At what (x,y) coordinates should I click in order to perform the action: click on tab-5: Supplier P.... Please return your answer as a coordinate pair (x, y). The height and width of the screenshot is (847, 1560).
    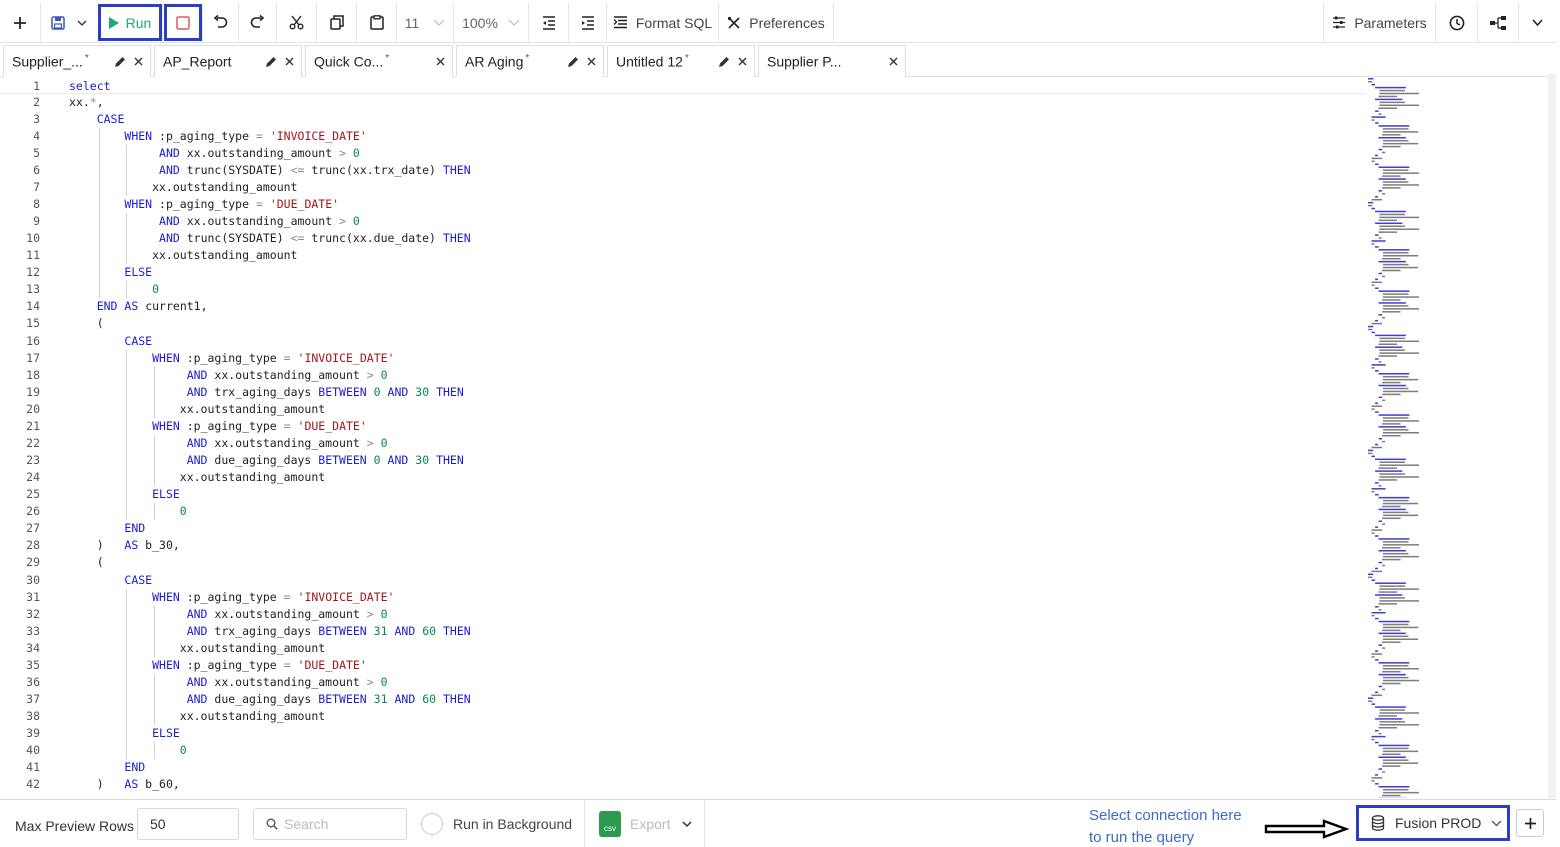
    Looking at the image, I should click on (832, 61).